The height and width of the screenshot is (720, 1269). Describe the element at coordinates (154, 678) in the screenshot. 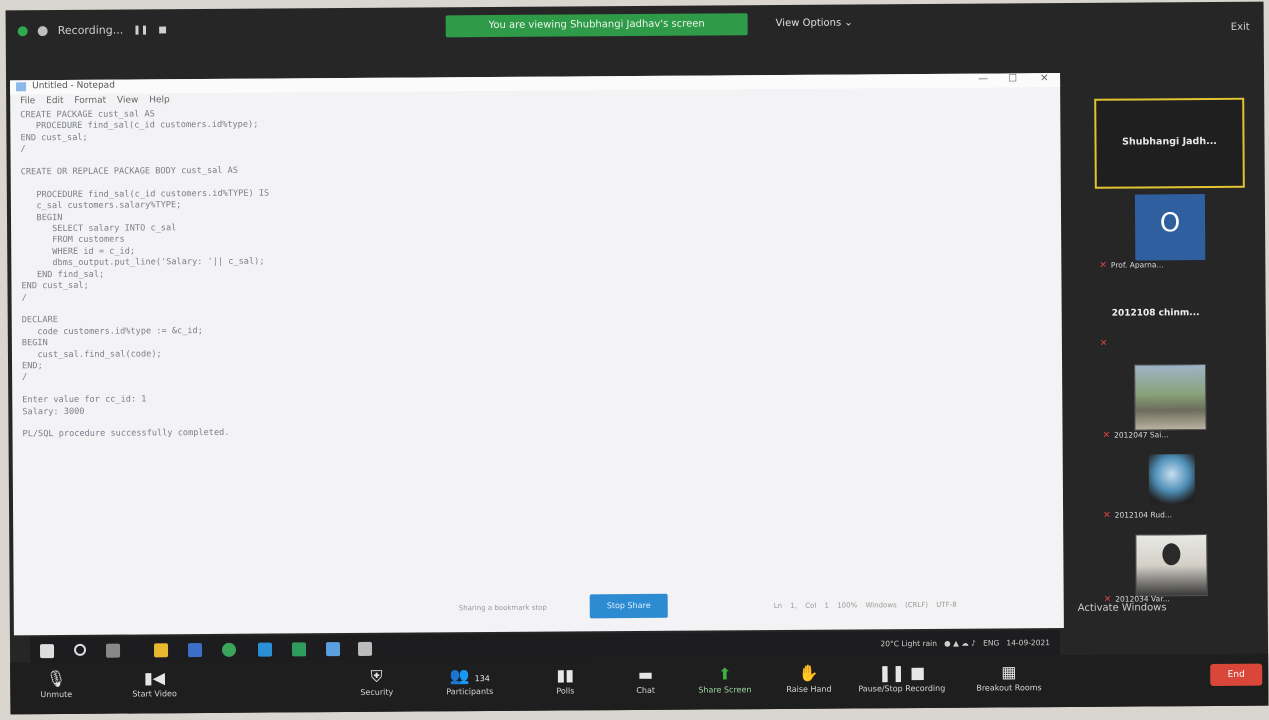

I see `video-off-icon: ▮◀` at that location.